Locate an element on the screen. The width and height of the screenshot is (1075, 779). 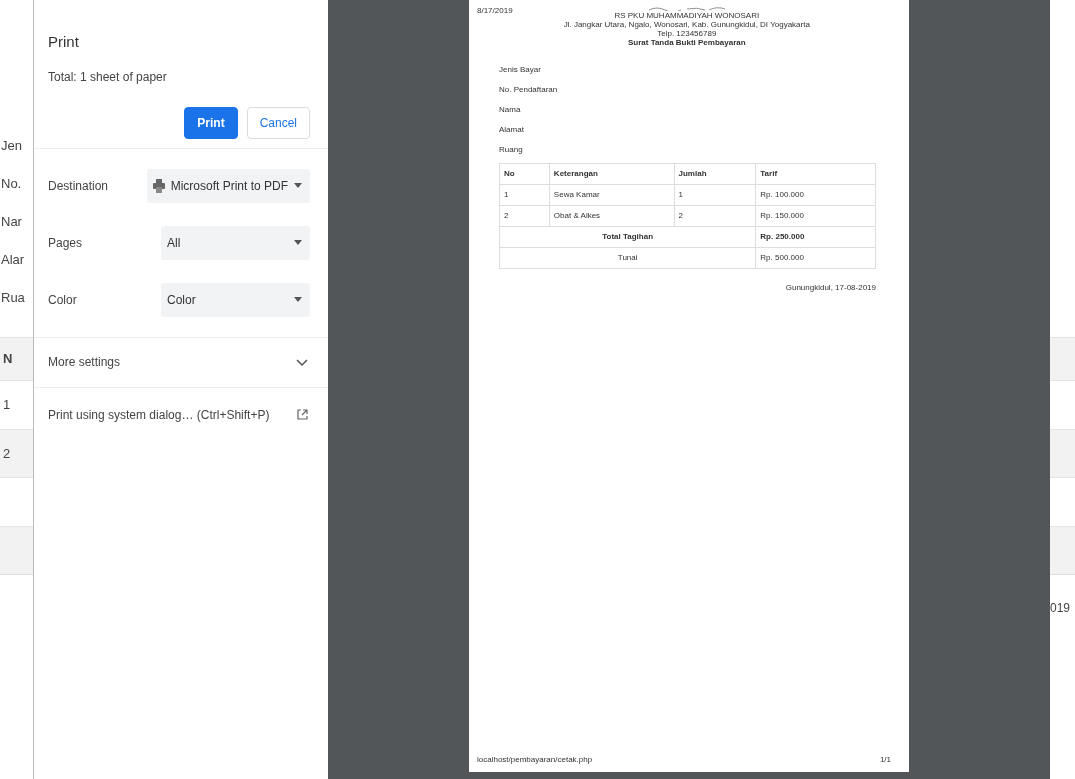
print-date: 8/17/2019 is located at coordinates (495, 11).